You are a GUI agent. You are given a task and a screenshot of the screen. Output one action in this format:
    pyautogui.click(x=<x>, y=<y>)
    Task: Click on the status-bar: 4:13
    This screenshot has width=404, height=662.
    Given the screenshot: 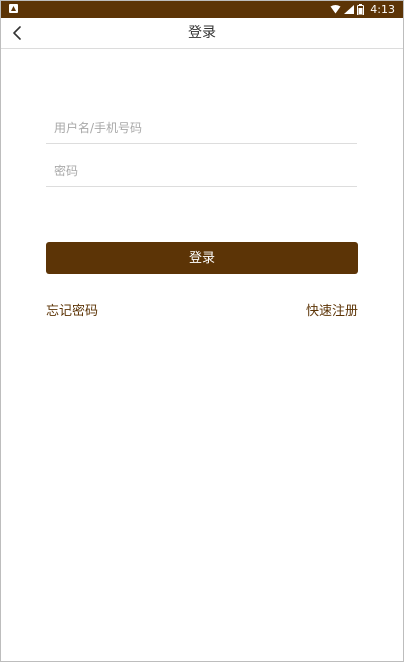 What is the action you would take?
    pyautogui.click(x=202, y=9)
    